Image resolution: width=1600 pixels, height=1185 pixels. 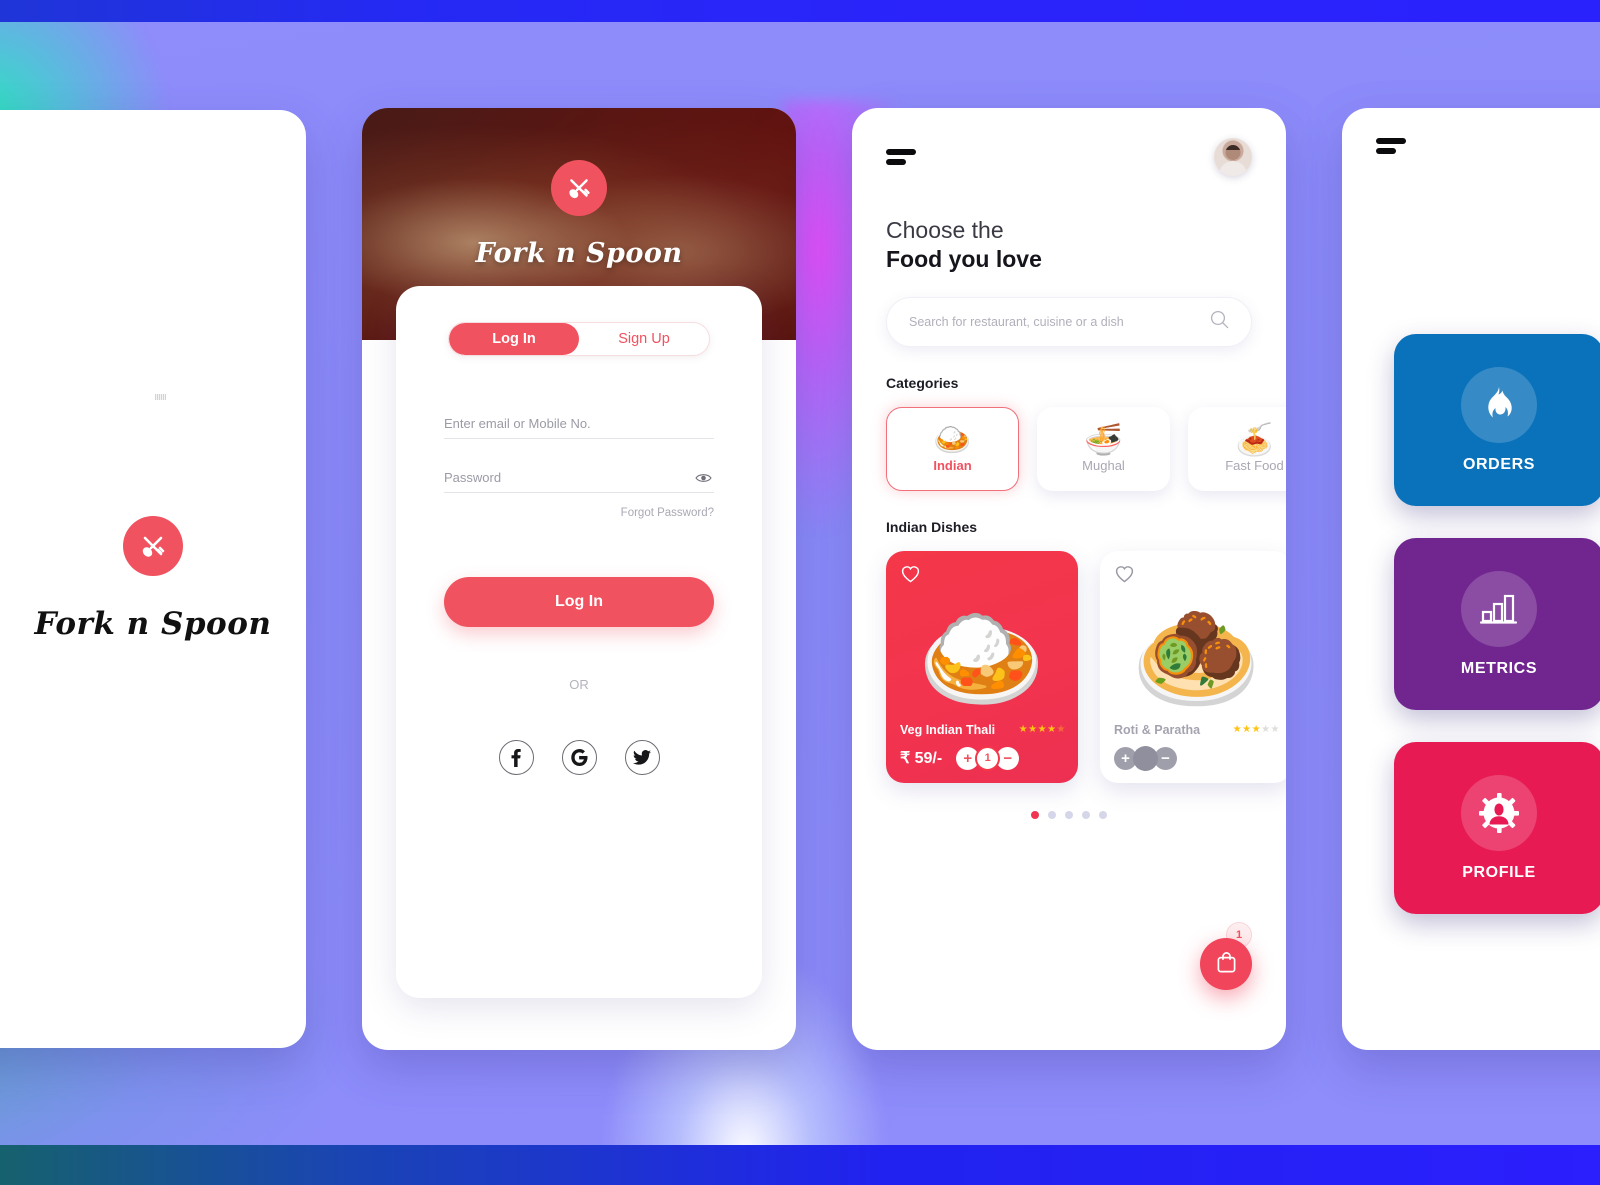 I want to click on dish-meta: Roti & Paratha ★★★★★, so click(x=1197, y=730).